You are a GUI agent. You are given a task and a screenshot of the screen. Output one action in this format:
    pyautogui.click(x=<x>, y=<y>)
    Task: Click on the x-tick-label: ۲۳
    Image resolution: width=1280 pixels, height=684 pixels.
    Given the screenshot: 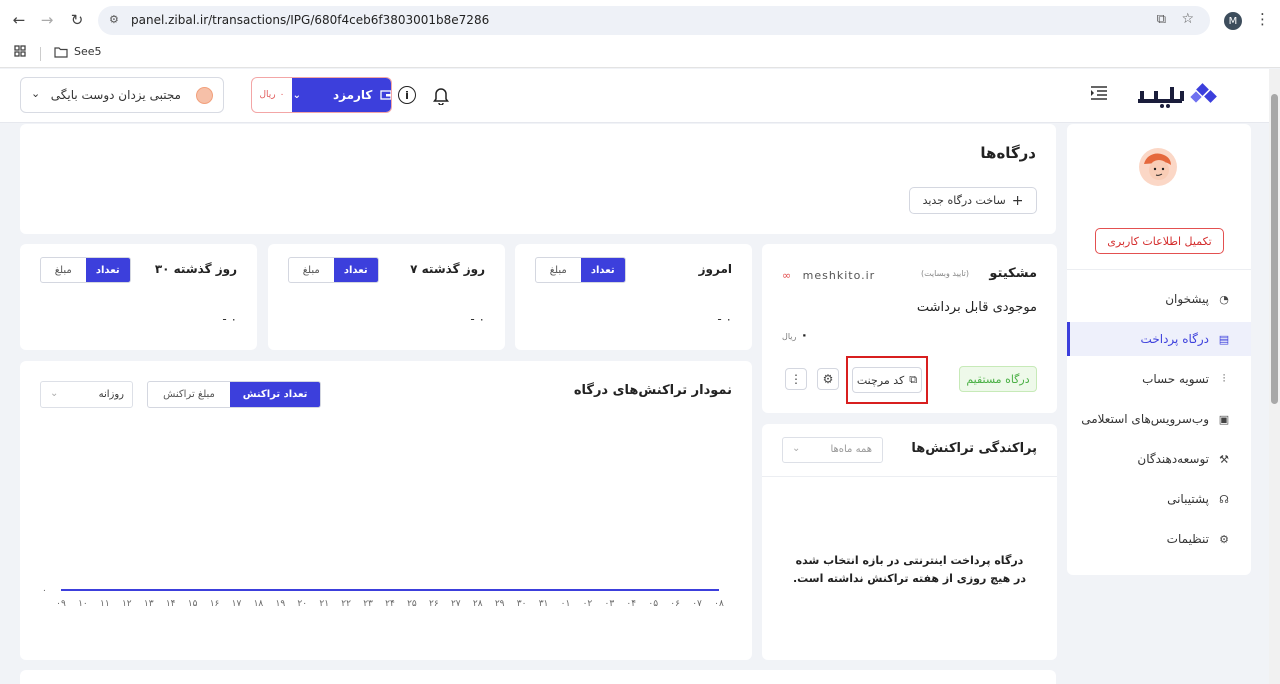 What is the action you would take?
    pyautogui.click(x=368, y=604)
    